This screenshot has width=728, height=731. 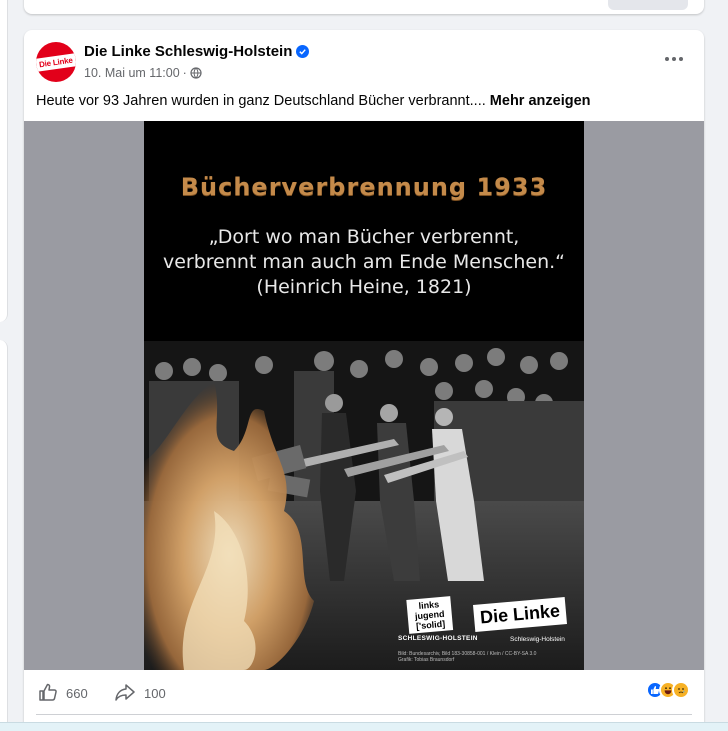 What do you see at coordinates (364, 714) in the screenshot?
I see `footer-divider` at bounding box center [364, 714].